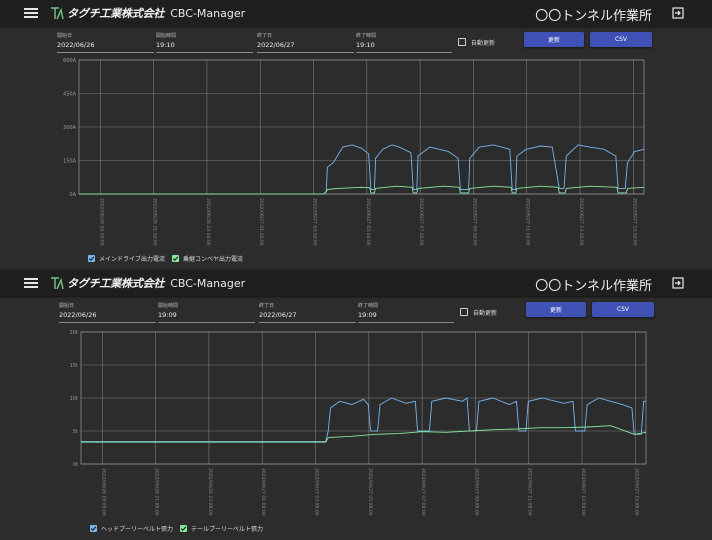 Image resolution: width=712 pixels, height=540 pixels. I want to click on x-tick-label: 2022/06/27 15:09:00, so click(636, 492).